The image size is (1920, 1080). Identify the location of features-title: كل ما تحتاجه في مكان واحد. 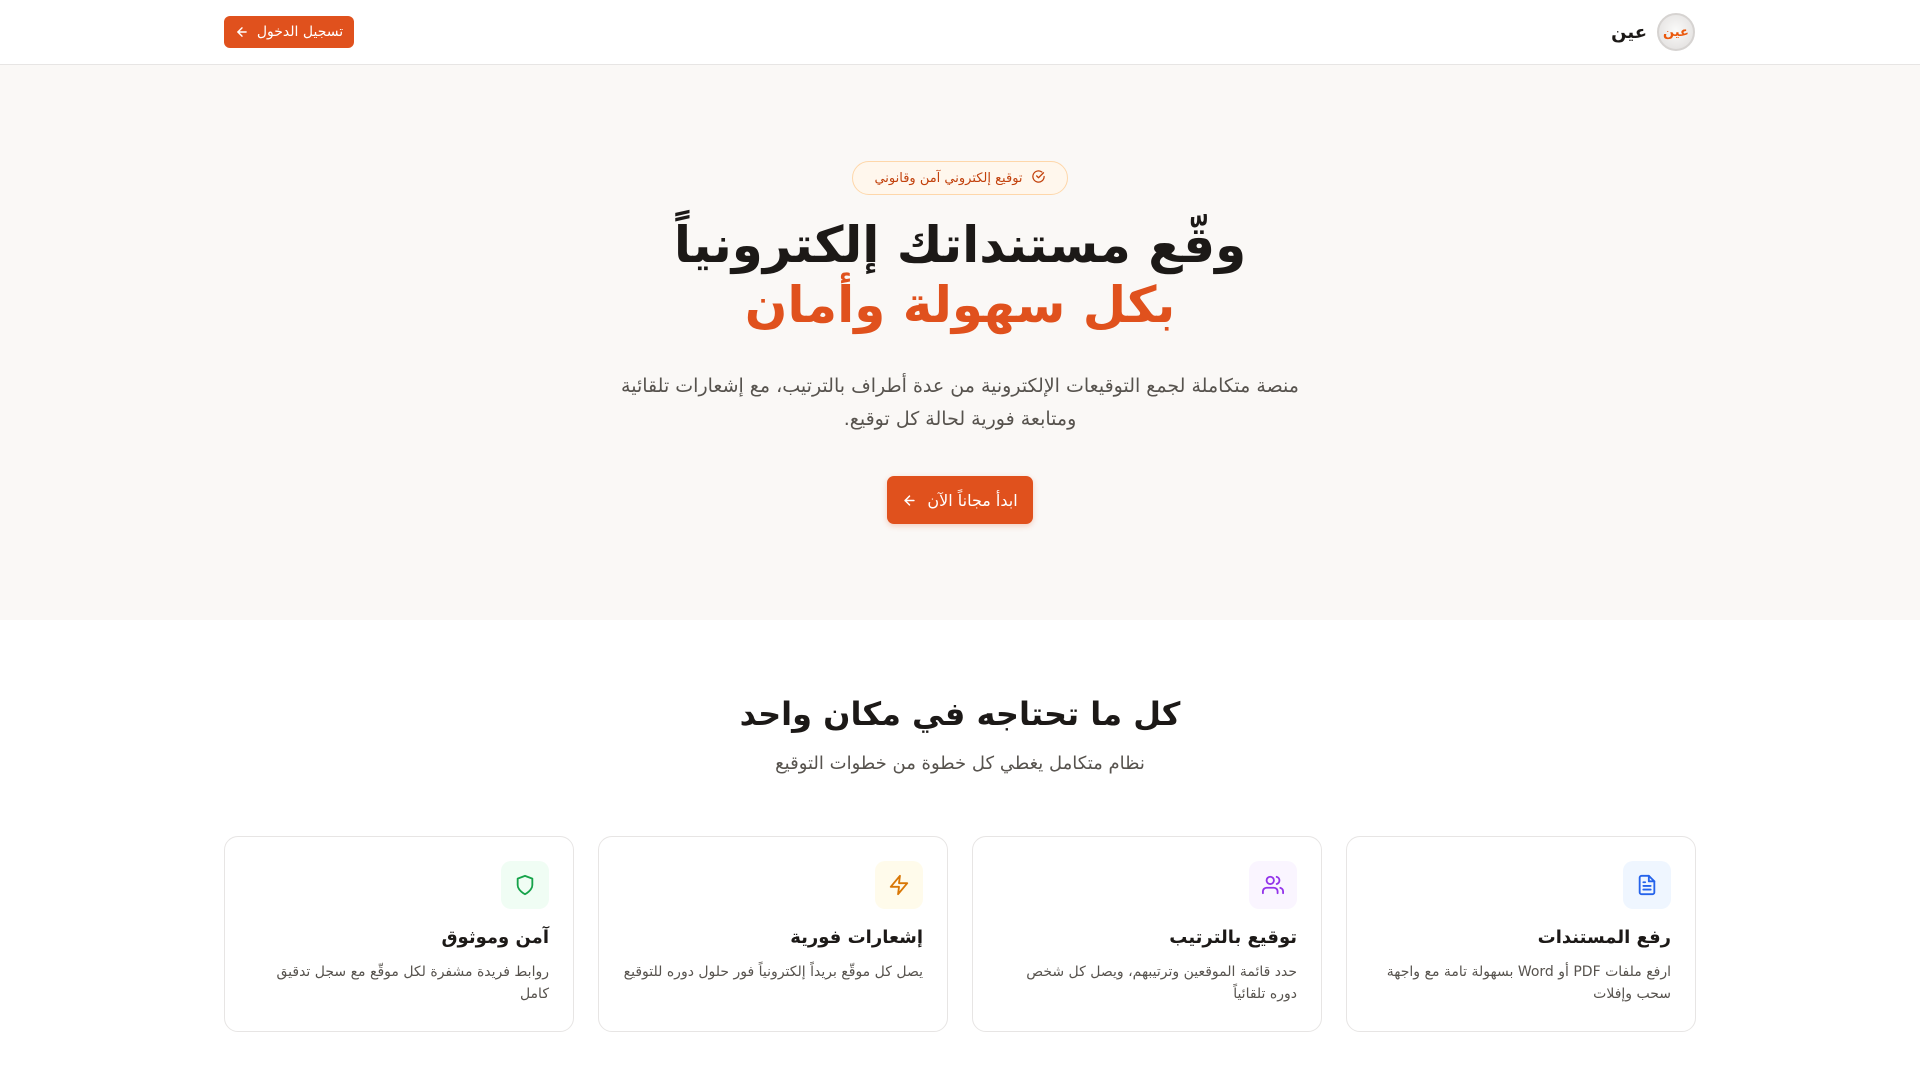
(960, 714).